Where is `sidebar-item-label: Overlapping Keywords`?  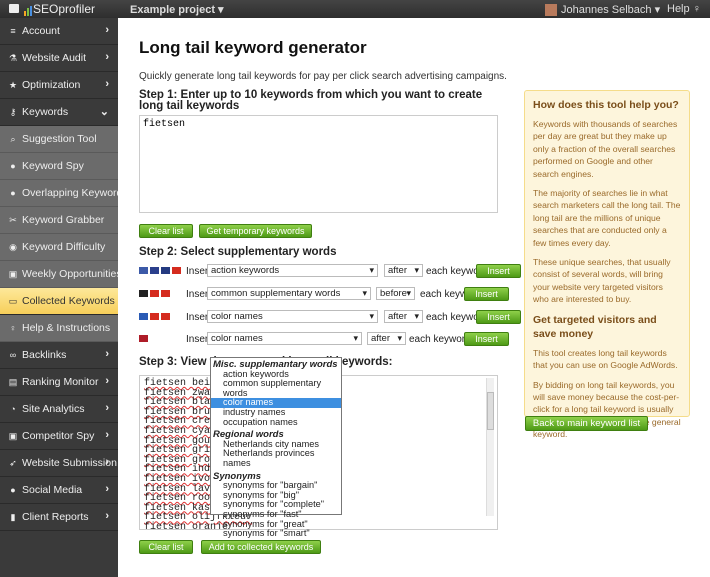 sidebar-item-label: Overlapping Keywords is located at coordinates (75, 193).